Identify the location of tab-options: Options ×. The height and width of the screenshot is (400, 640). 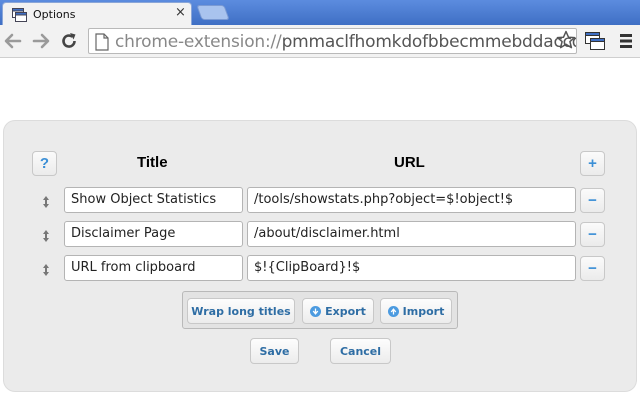
(97, 13).